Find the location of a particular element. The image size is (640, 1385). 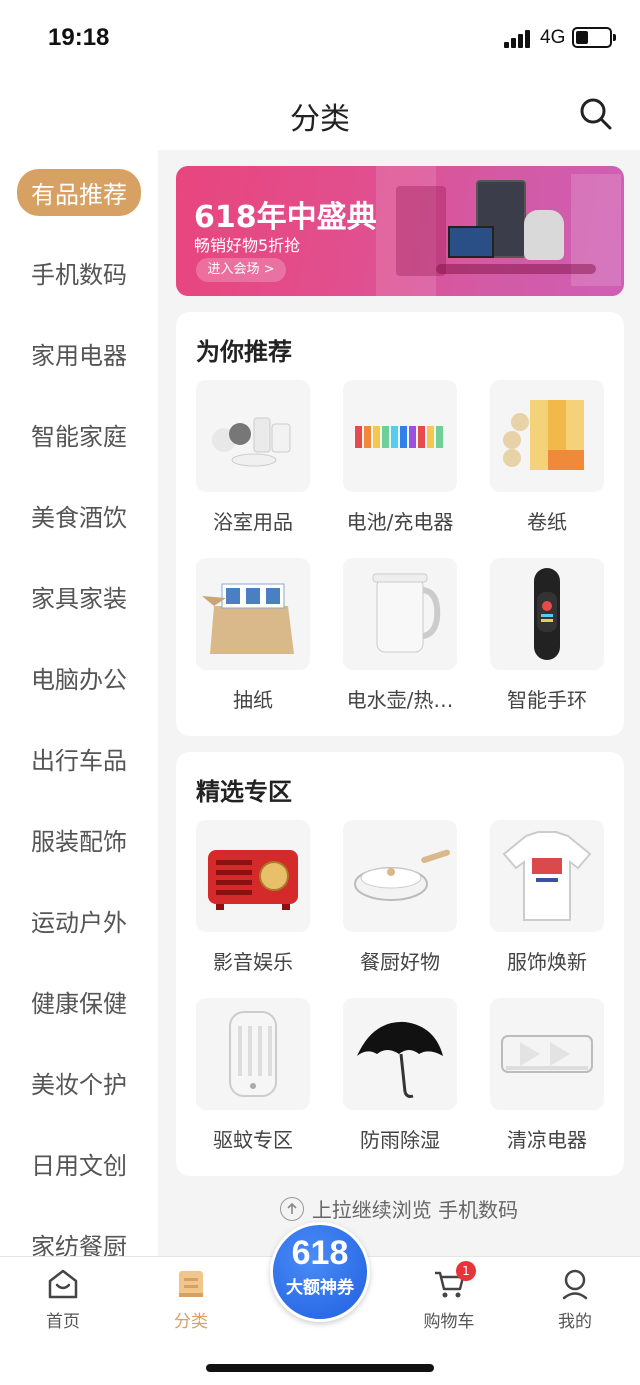

sidebar-item-smart-home: 智能家庭 is located at coordinates (79, 434).